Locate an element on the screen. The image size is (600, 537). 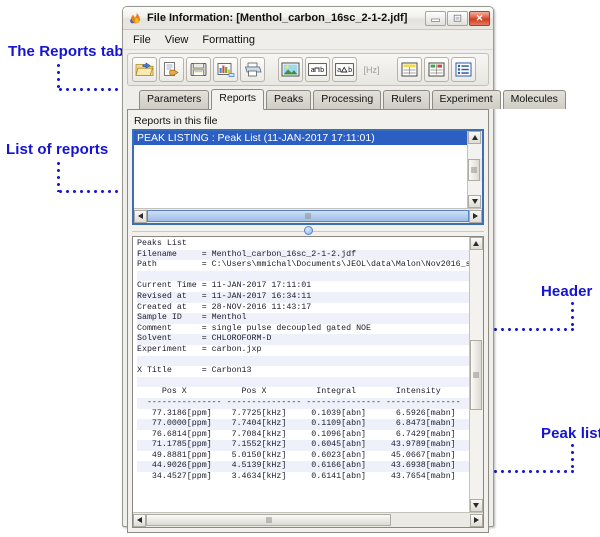
annotation-reports-tab-leader-h is located at coordinates (94, 89).